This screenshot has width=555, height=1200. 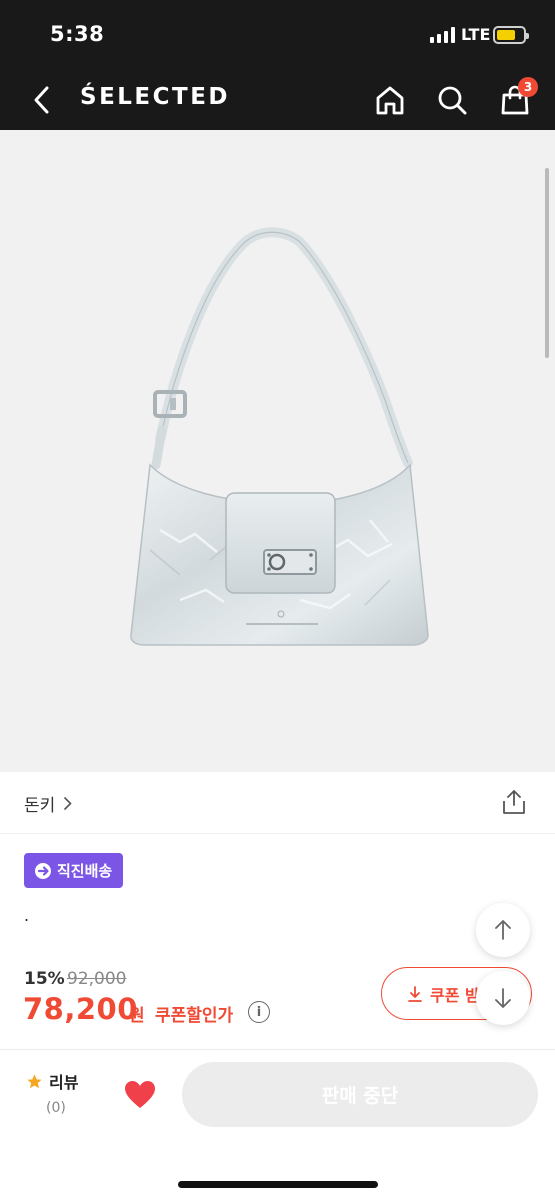 I want to click on scroll-bottom-button, so click(x=503, y=998).